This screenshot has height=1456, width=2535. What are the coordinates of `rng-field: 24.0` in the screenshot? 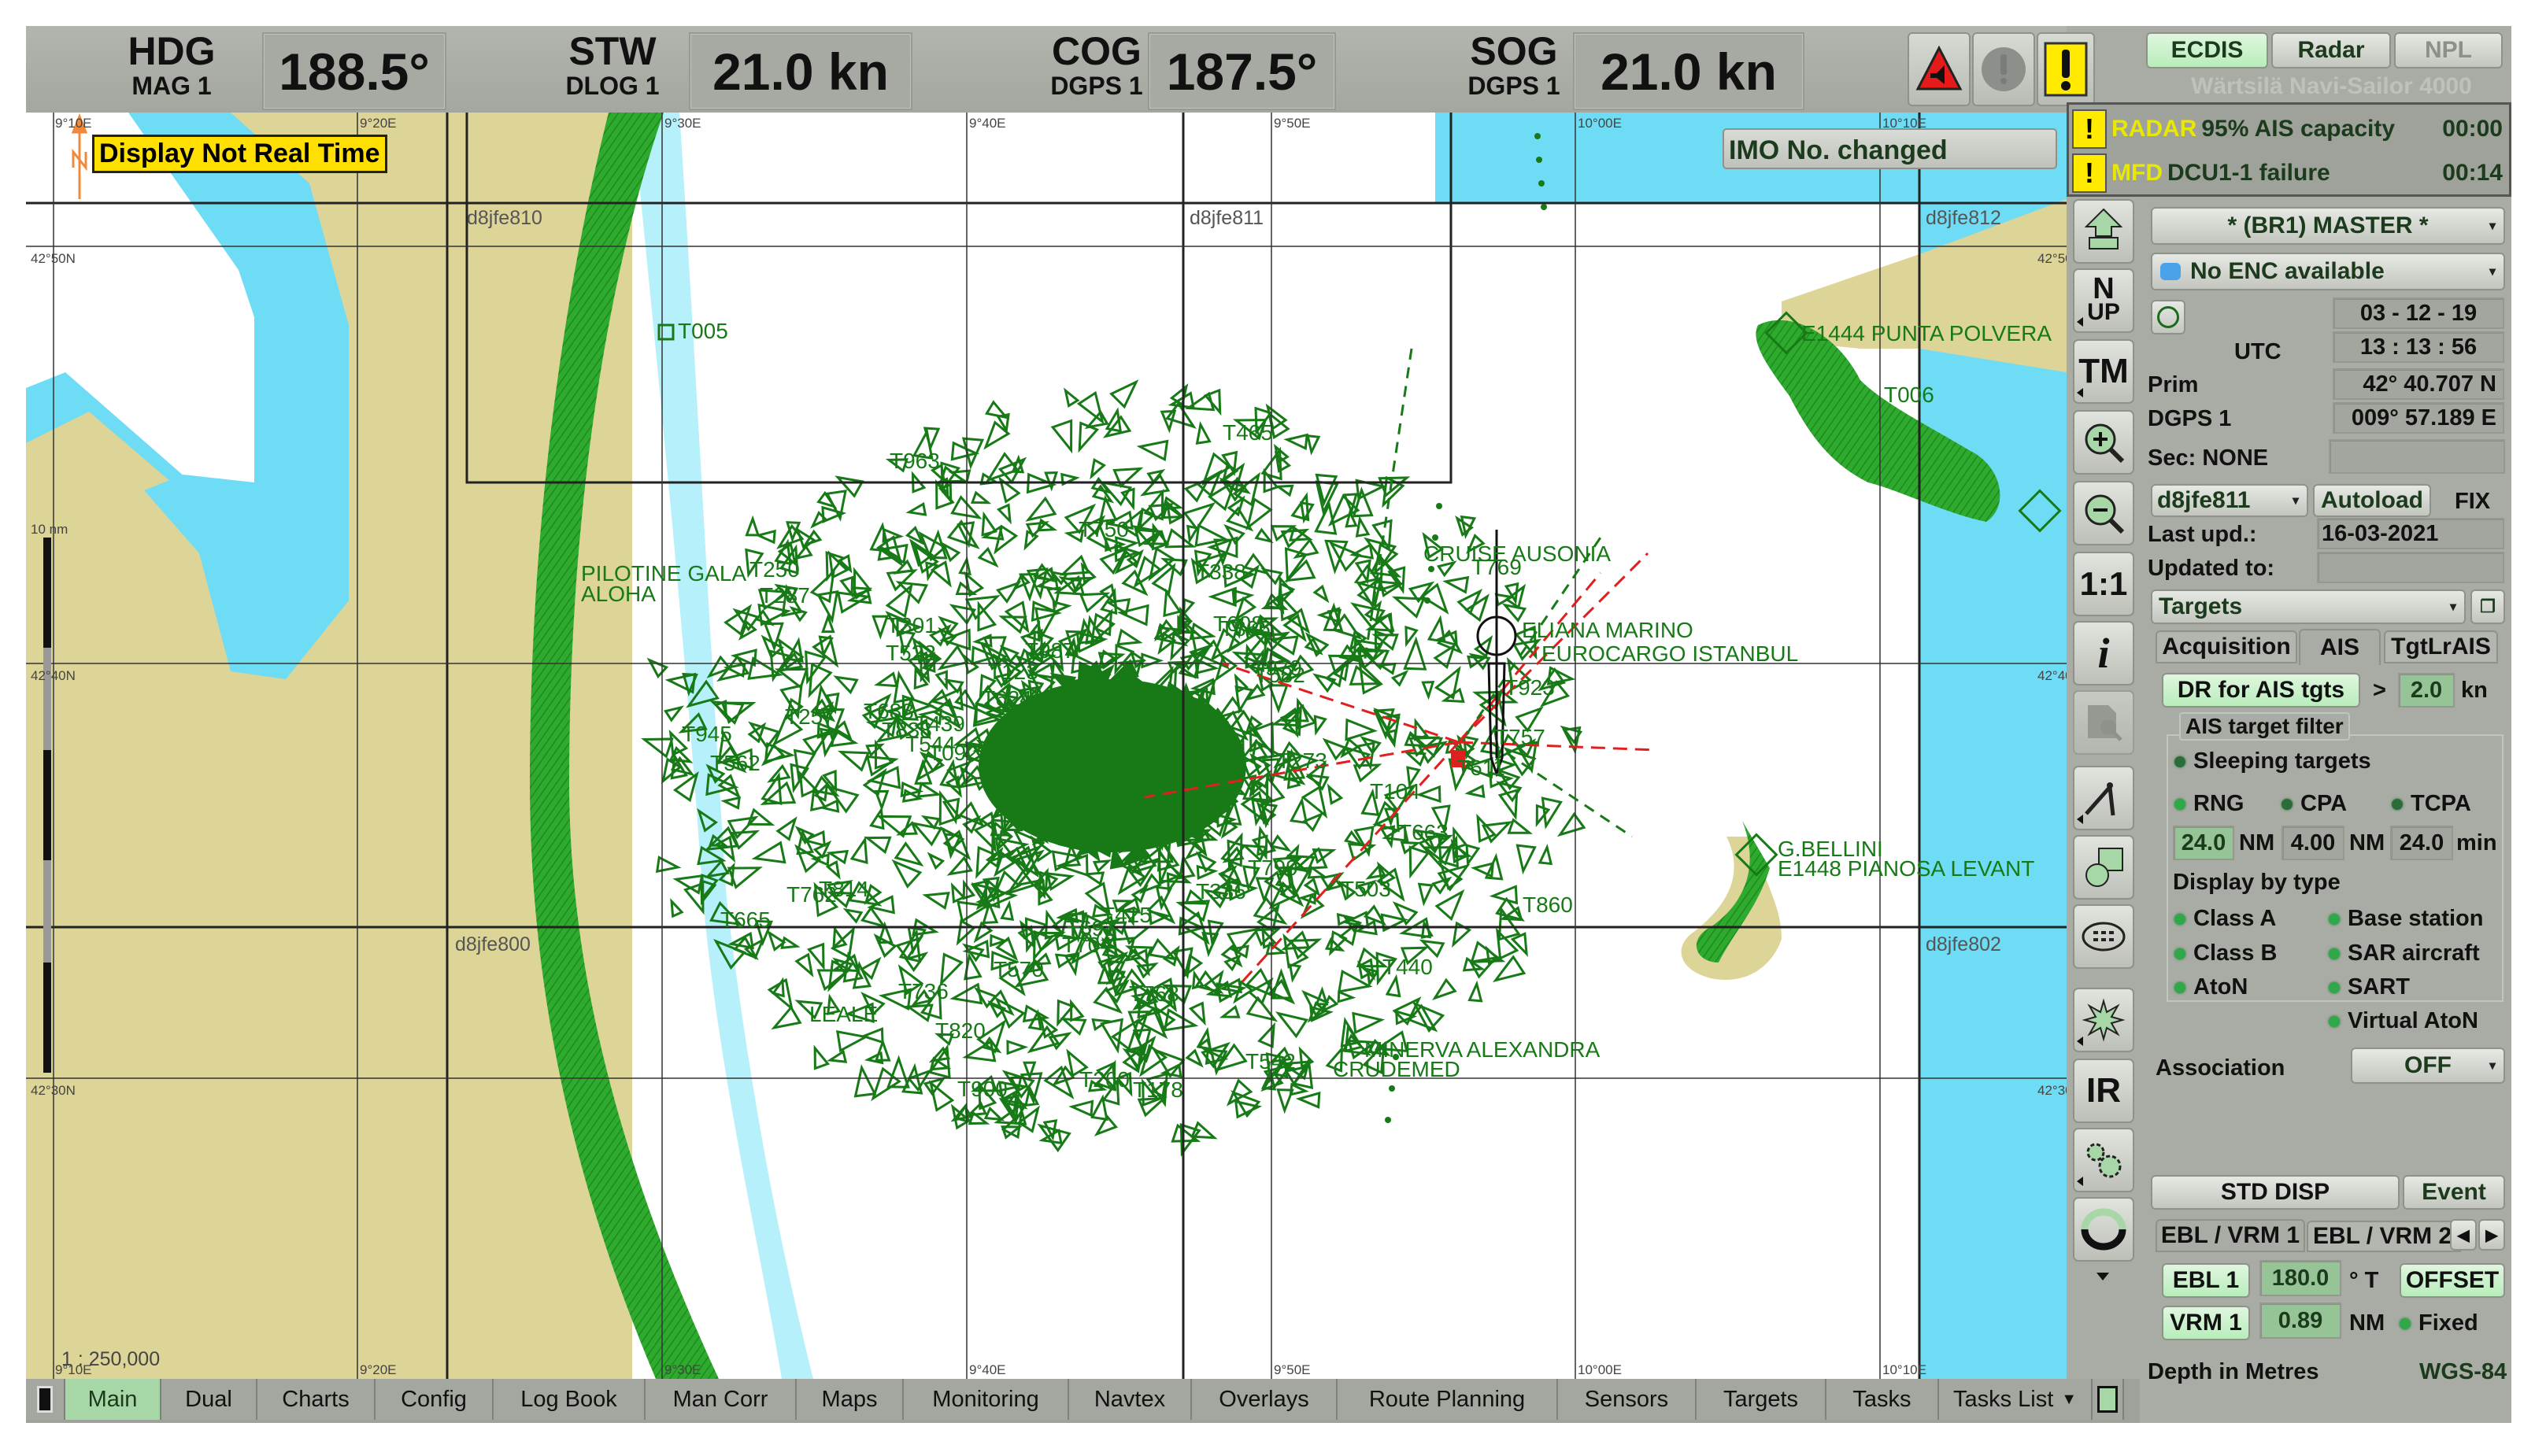 It's located at (2203, 843).